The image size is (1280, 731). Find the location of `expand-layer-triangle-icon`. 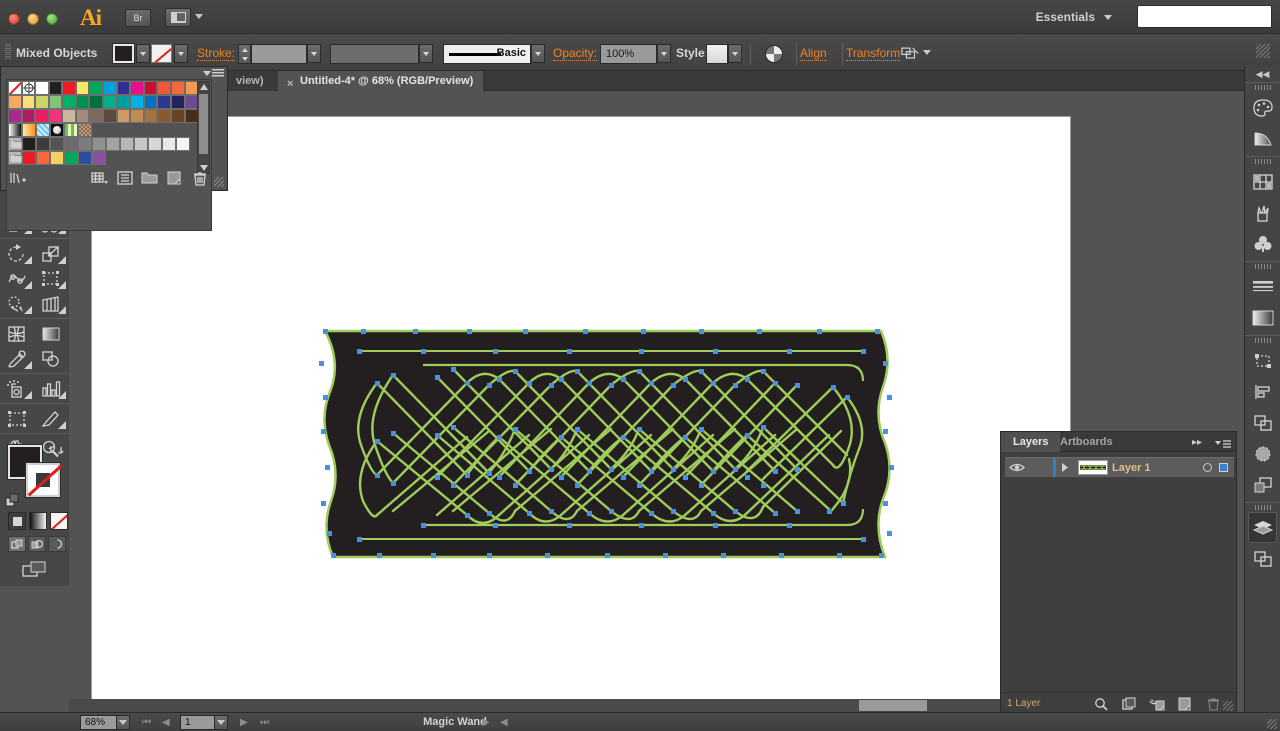

expand-layer-triangle-icon is located at coordinates (1065, 467).